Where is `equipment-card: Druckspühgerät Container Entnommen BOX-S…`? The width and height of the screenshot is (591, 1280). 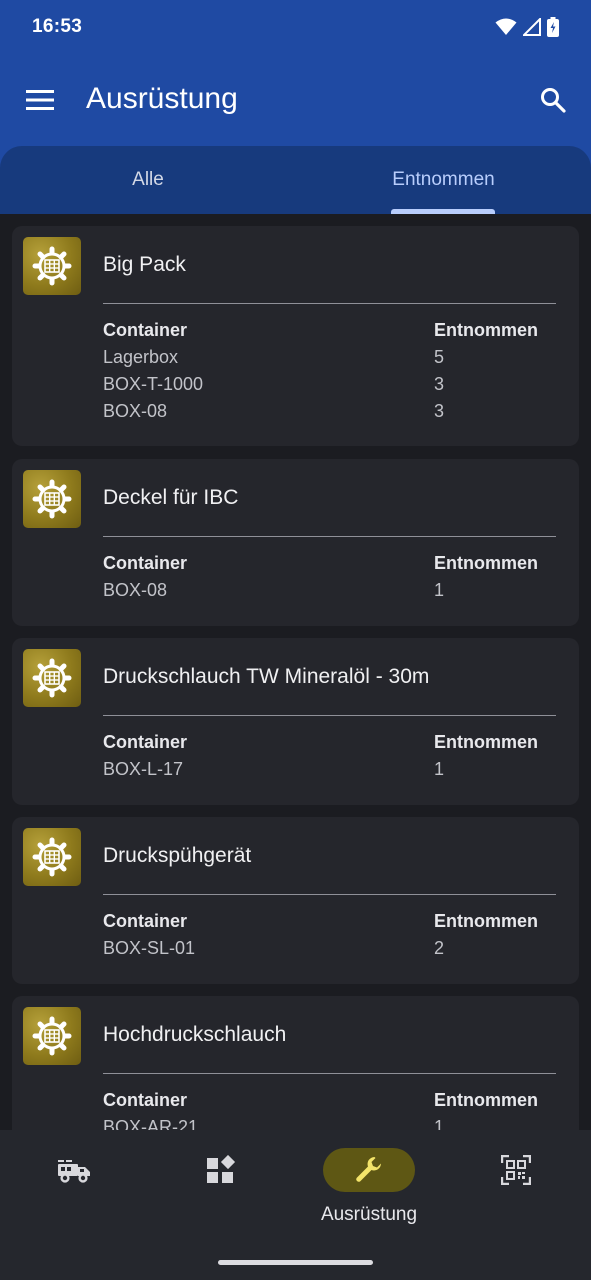 equipment-card: Druckspühgerät Container Entnommen BOX-S… is located at coordinates (295, 900).